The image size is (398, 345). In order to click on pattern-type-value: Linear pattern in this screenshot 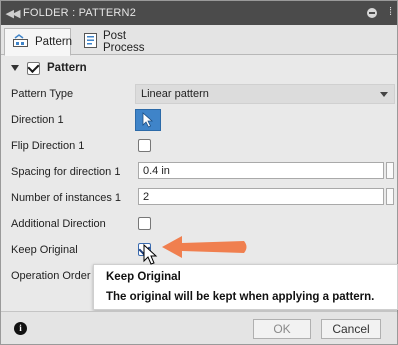, I will do `click(175, 94)`.